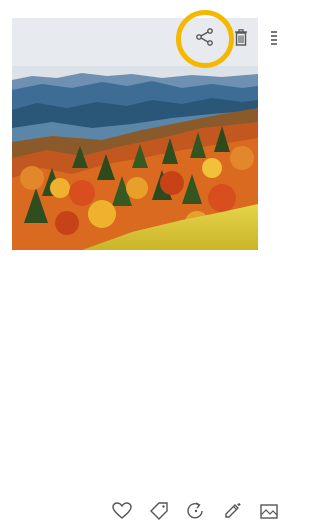  I want to click on edit-icon, so click(233, 511).